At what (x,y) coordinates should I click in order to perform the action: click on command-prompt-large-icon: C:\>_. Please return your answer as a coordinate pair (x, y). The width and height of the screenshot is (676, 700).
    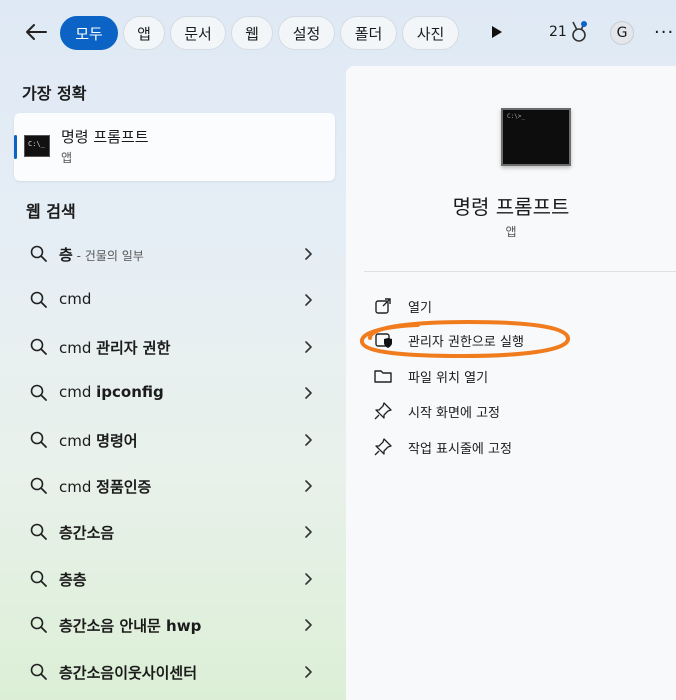
    Looking at the image, I should click on (536, 137).